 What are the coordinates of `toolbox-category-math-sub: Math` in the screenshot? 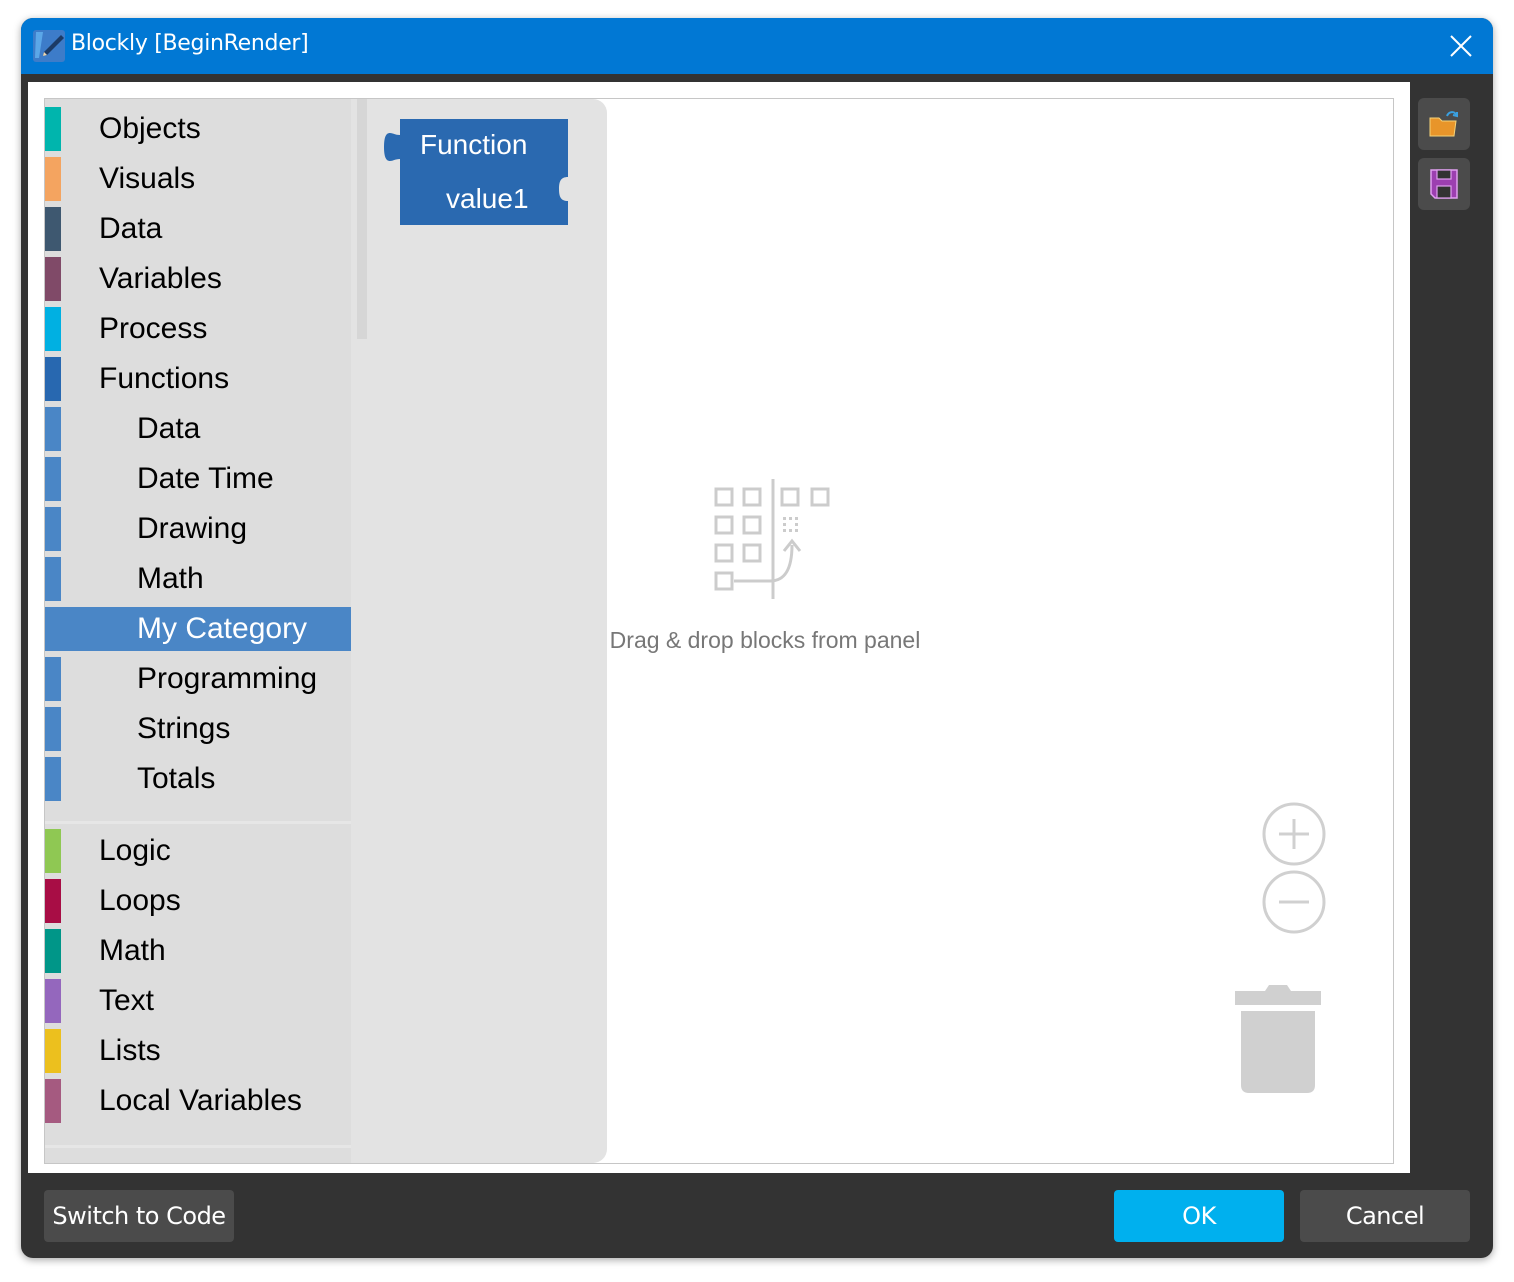 It's located at (198, 579).